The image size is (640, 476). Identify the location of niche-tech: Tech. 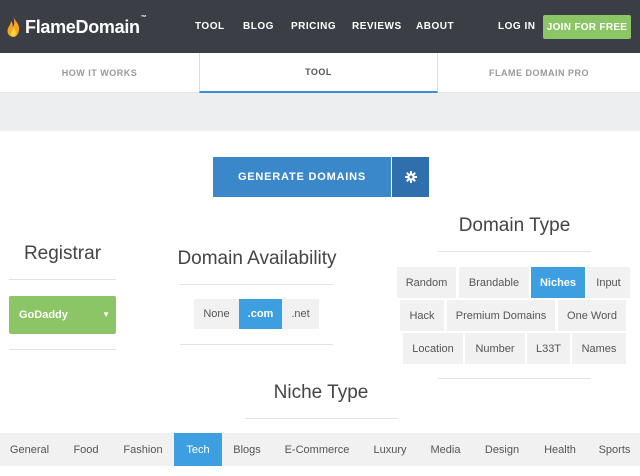
(198, 449).